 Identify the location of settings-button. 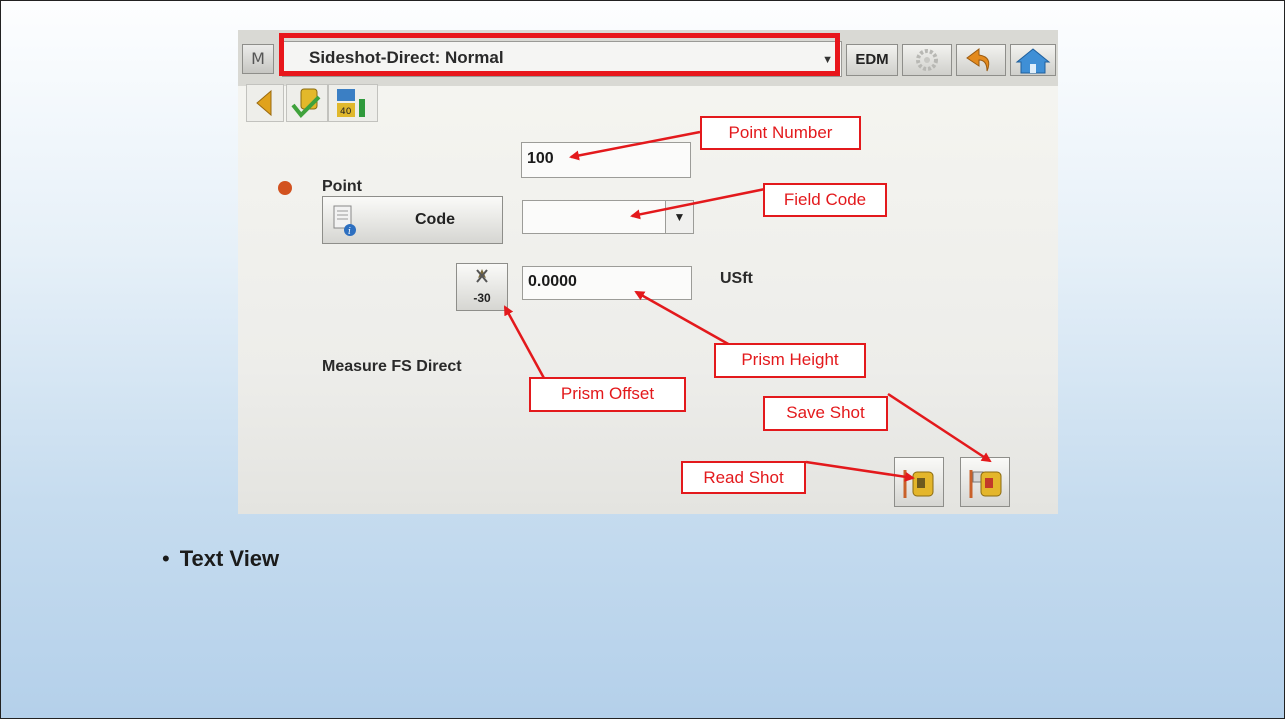
(927, 60).